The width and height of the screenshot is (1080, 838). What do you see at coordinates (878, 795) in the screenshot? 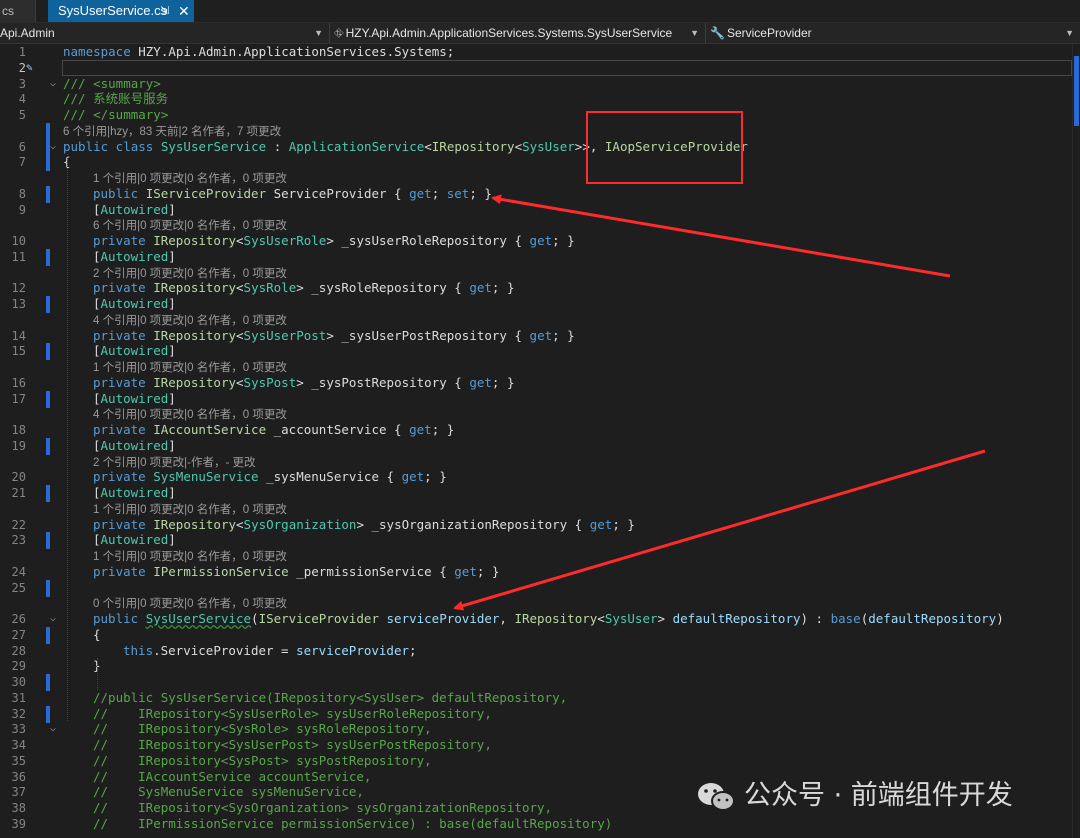
I see `watermark-text: 公众号 · 前端组件开发` at bounding box center [878, 795].